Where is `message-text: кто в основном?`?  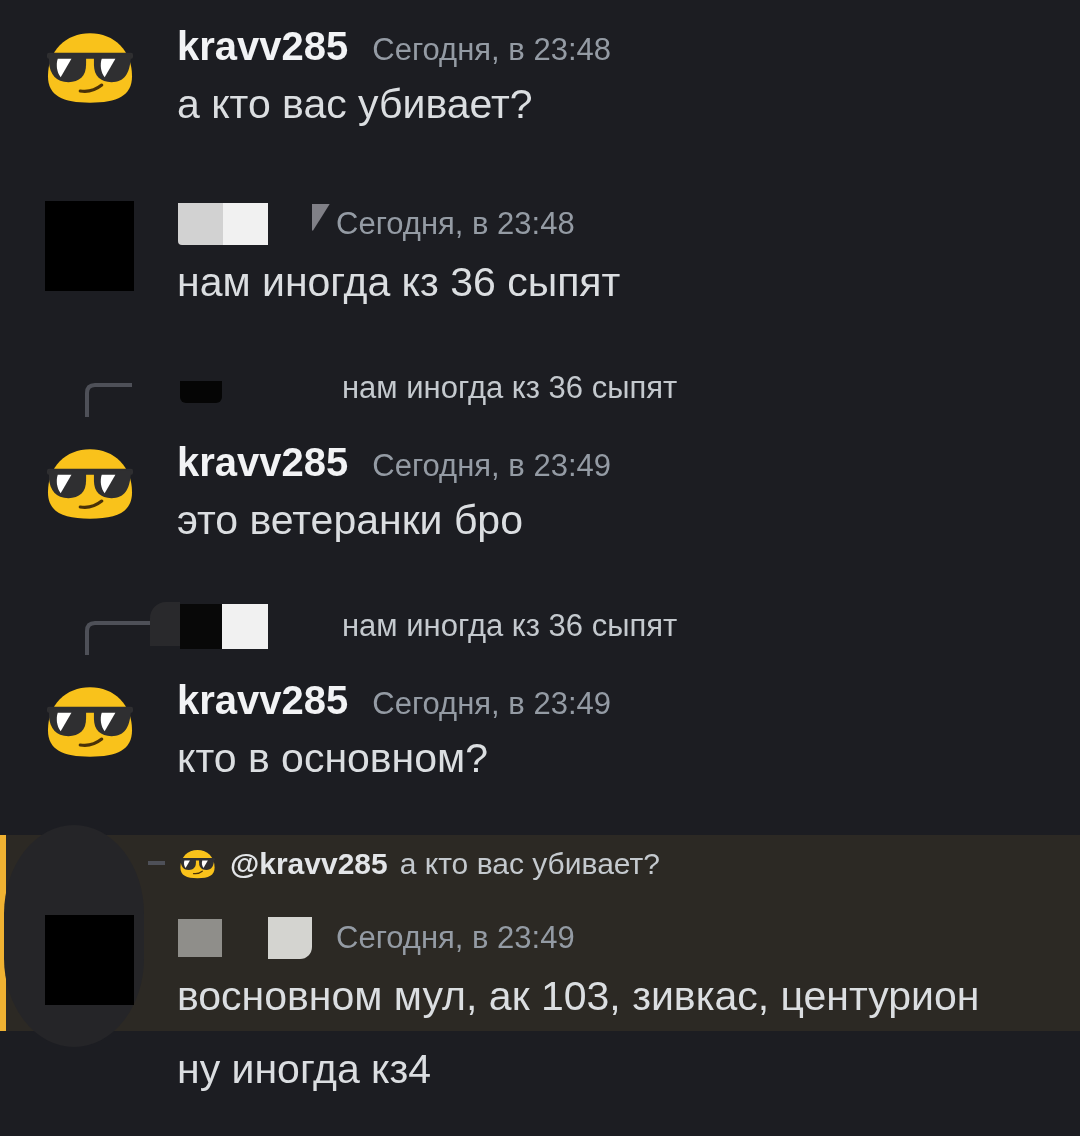
message-text: кто в основном? is located at coordinates (333, 758).